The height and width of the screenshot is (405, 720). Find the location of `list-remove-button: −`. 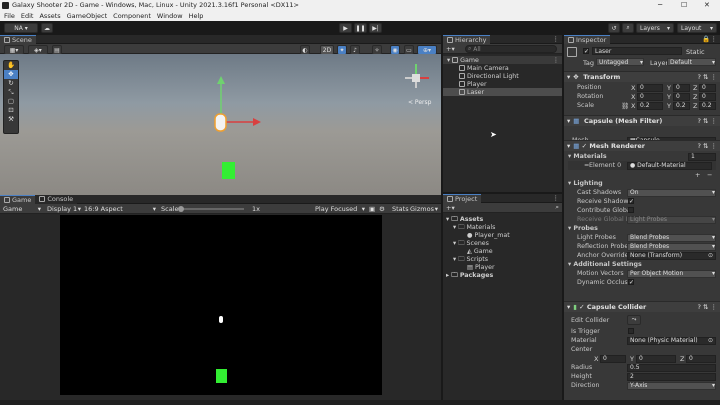

list-remove-button: − is located at coordinates (709, 175).